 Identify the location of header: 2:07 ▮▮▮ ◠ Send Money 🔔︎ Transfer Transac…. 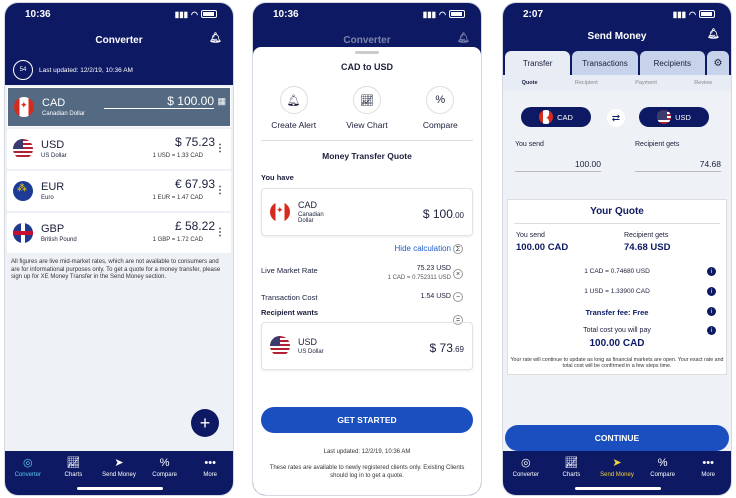
(617, 39).